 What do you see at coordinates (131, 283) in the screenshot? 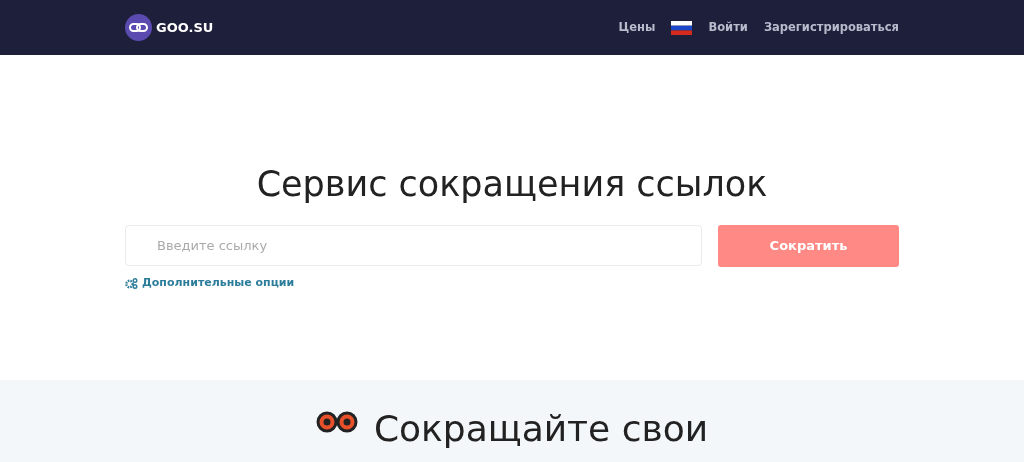
I see `gears-icon` at bounding box center [131, 283].